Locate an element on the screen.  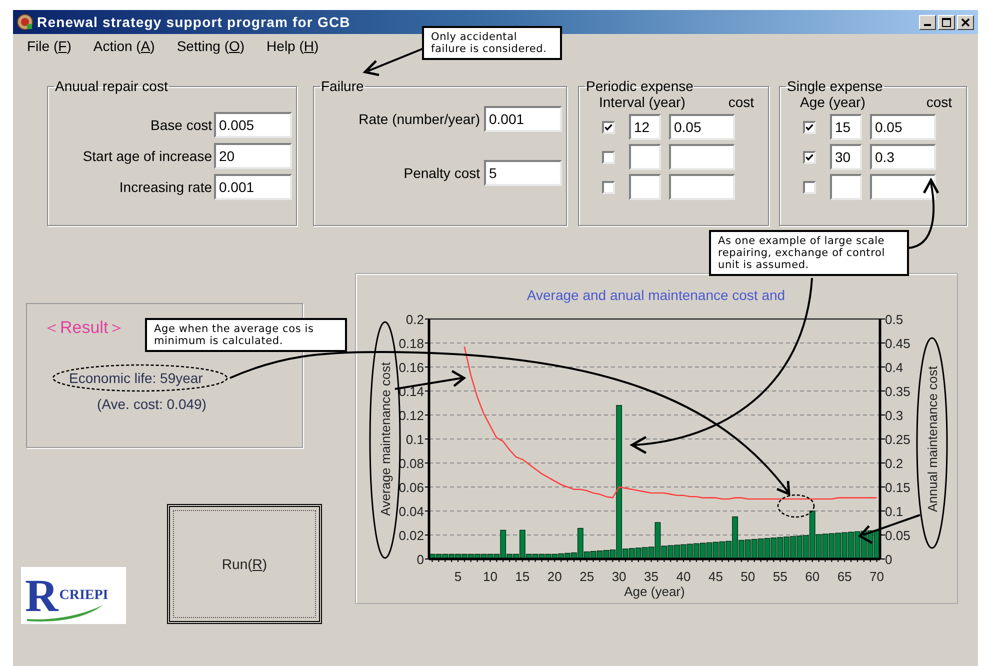
field-label: Rate (number/year) is located at coordinates (419, 119).